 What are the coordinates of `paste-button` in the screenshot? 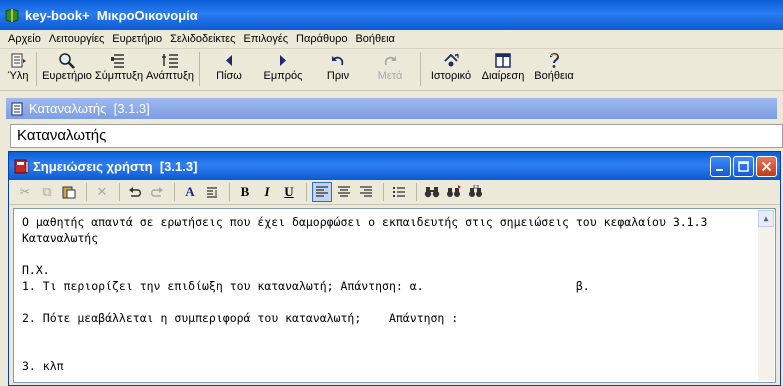 It's located at (69, 192).